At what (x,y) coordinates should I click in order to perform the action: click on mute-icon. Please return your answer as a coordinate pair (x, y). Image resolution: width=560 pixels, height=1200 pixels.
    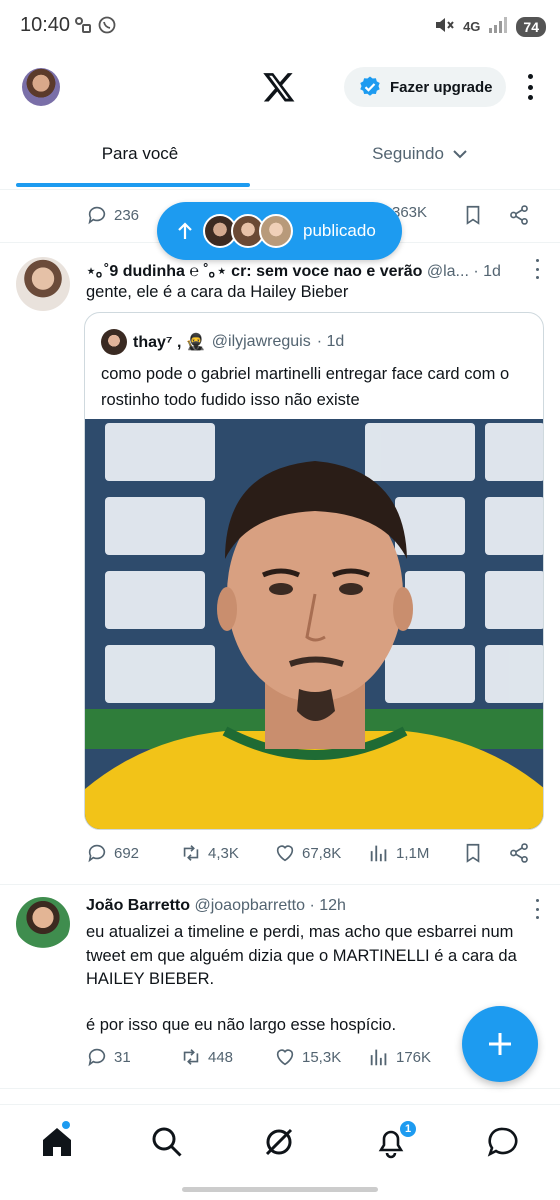
    Looking at the image, I should click on (444, 26).